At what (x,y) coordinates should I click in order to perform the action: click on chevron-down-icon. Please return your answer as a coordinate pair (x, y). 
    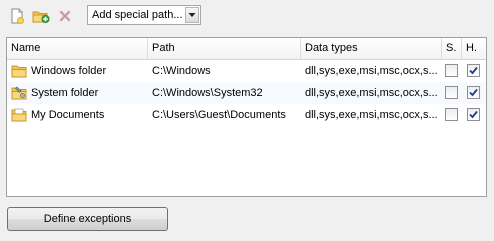
    Looking at the image, I should click on (192, 15).